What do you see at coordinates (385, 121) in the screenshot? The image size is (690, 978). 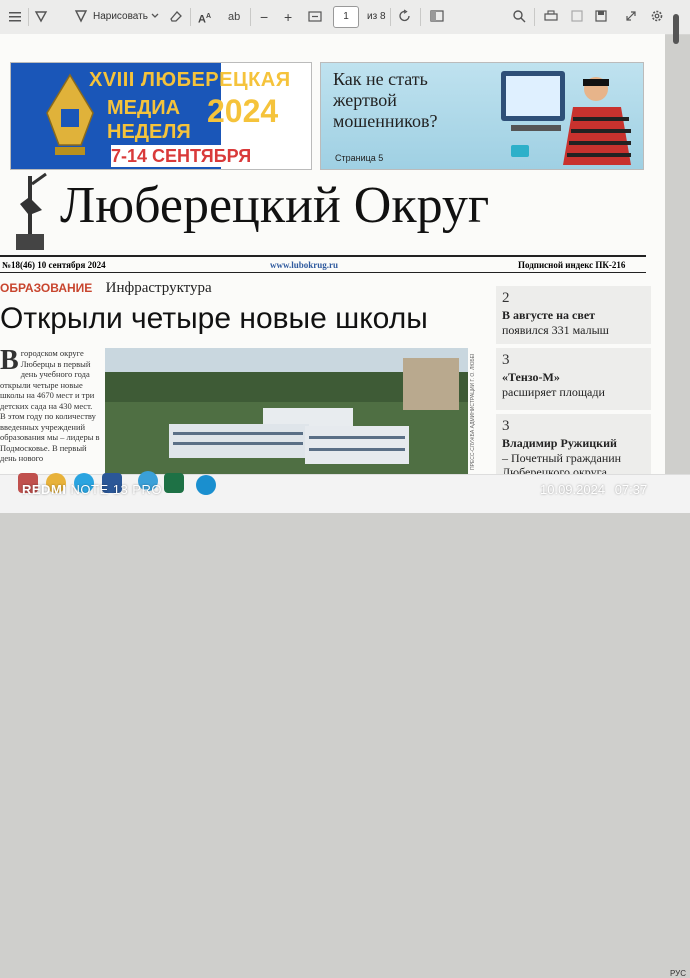 I see `fraud-ad-line-3: мошенников?` at bounding box center [385, 121].